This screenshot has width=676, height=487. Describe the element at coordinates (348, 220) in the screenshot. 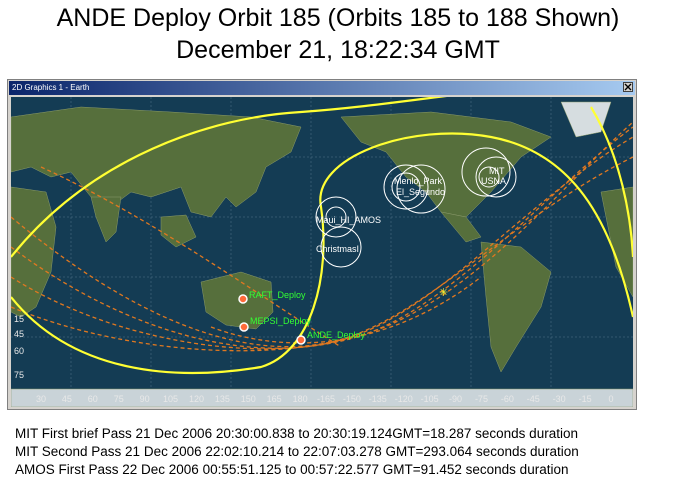

I see `site-label: Maui_HI_AMOS` at that location.